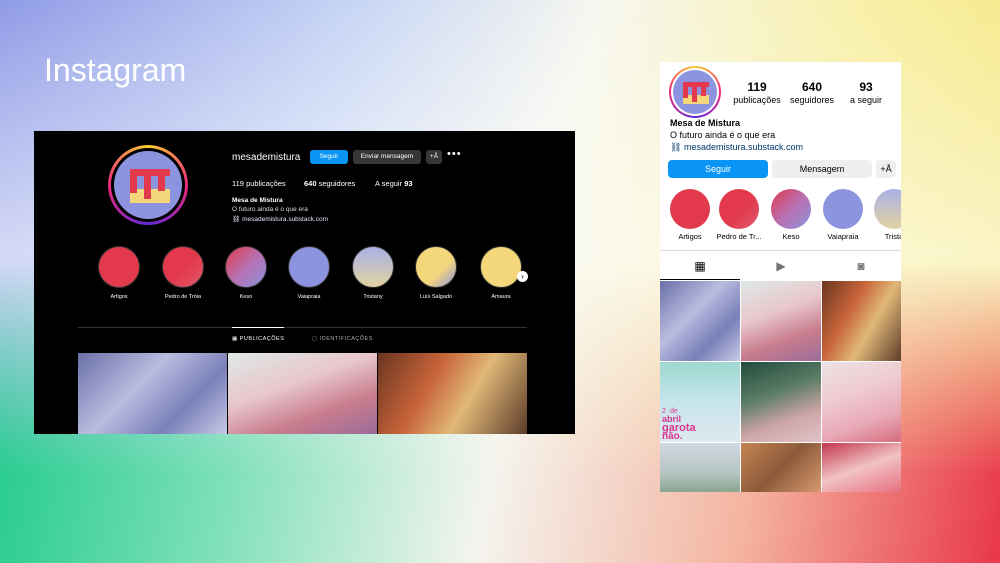 The width and height of the screenshot is (1000, 563). Describe the element at coordinates (302, 327) in the screenshot. I see `tabs-divider` at that location.